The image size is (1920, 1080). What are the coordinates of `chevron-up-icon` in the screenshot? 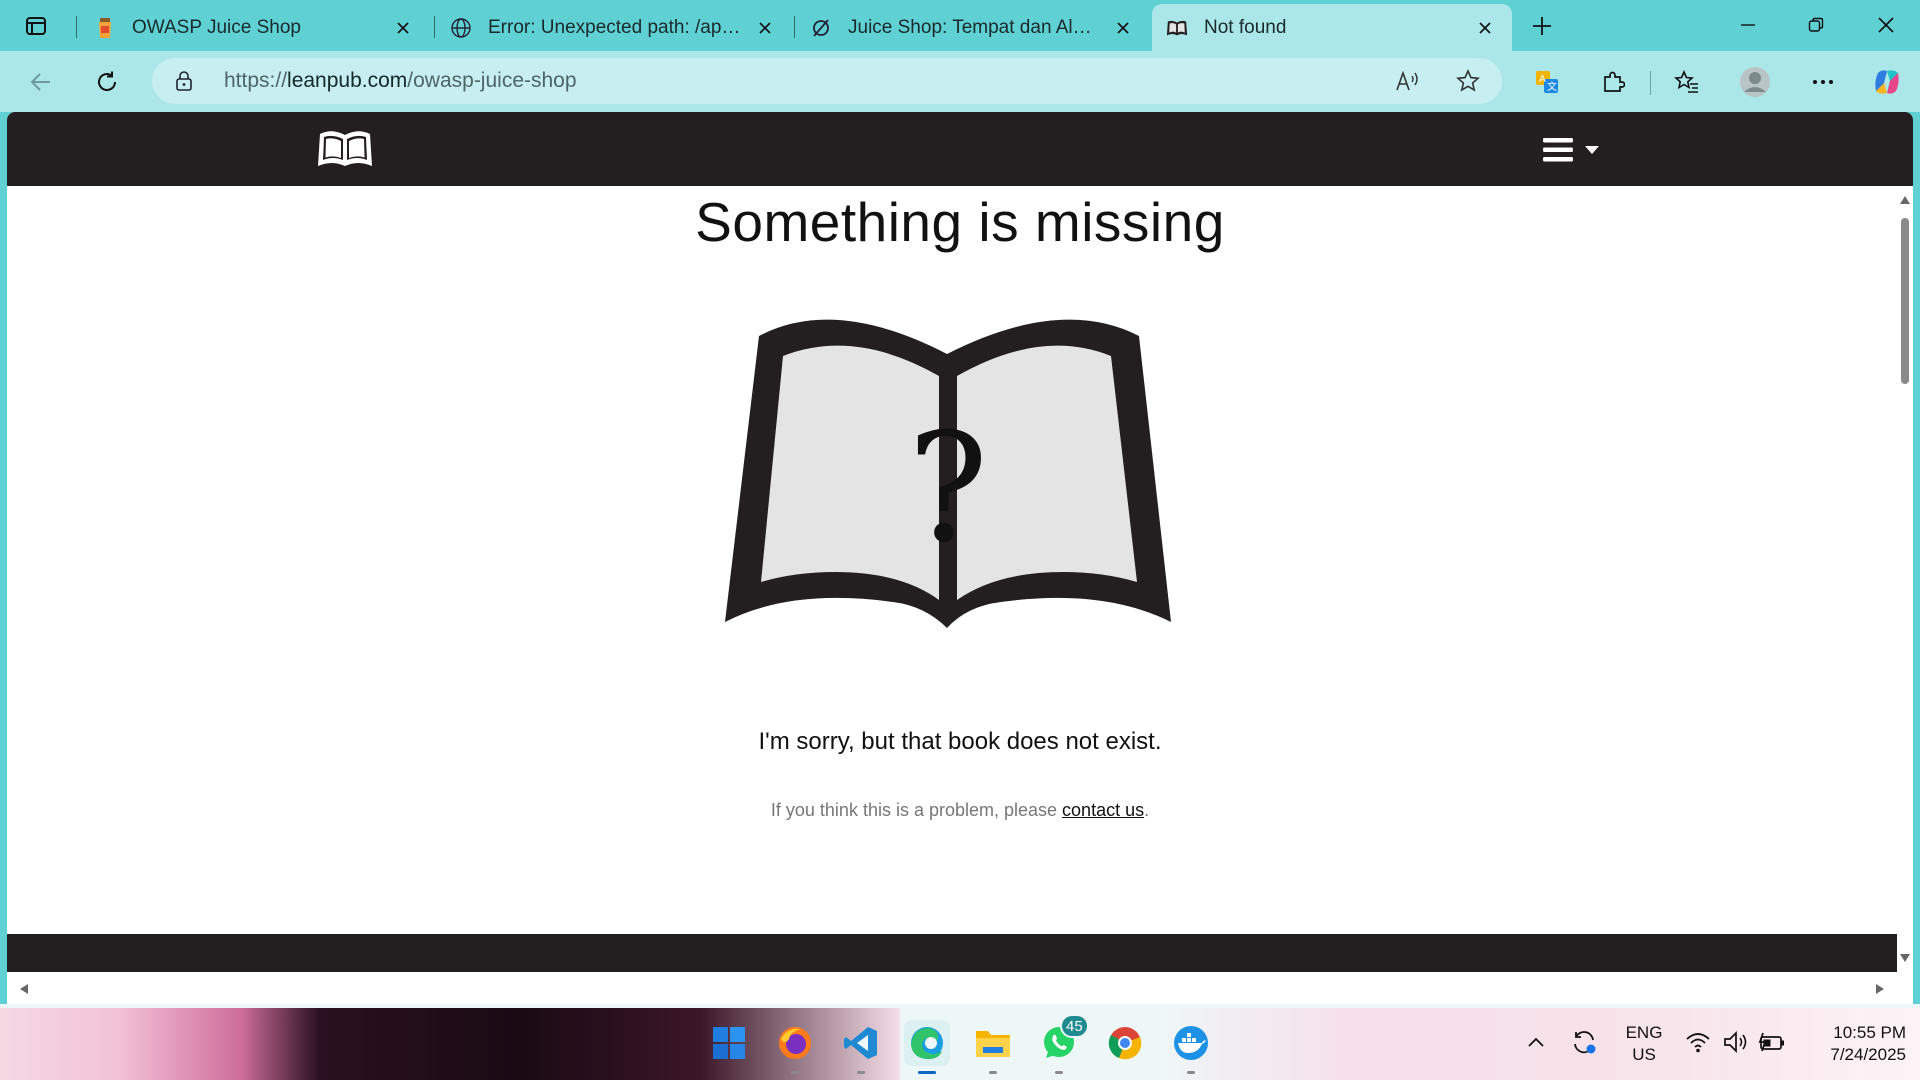 It's located at (1536, 1042).